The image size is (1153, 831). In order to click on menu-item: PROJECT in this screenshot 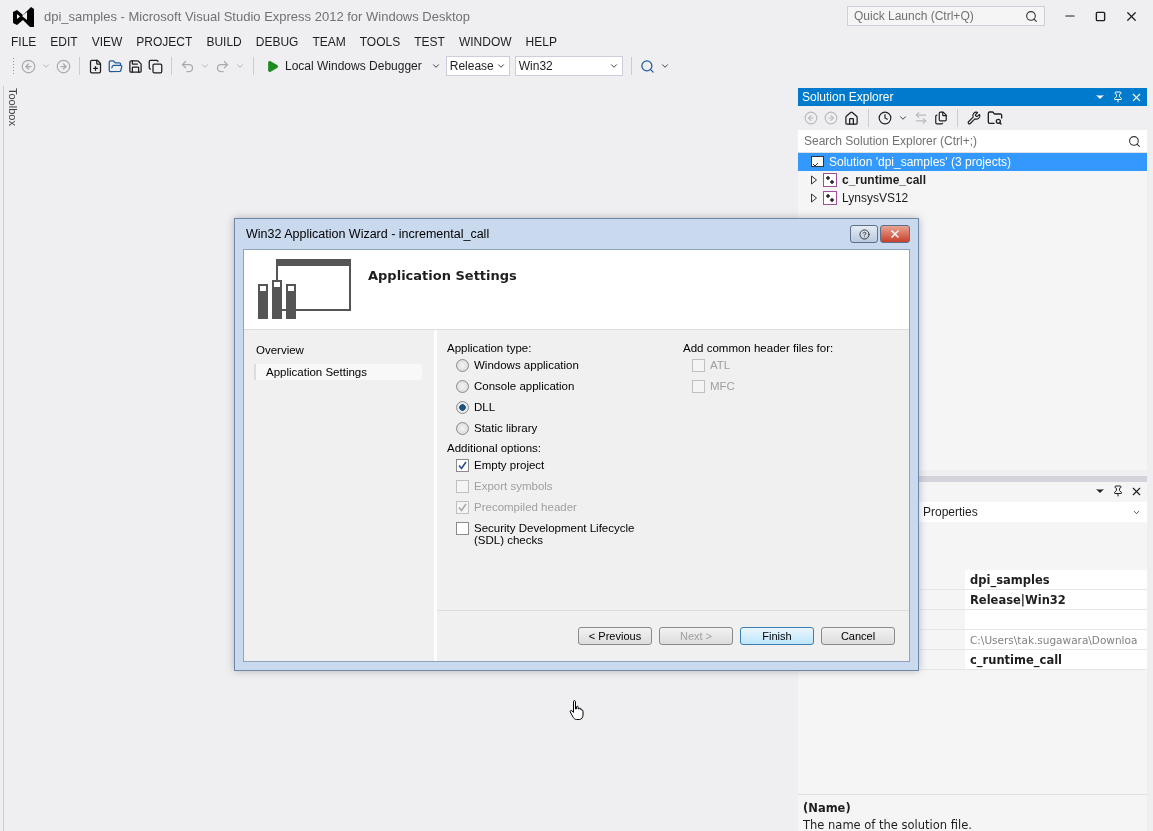, I will do `click(164, 42)`.